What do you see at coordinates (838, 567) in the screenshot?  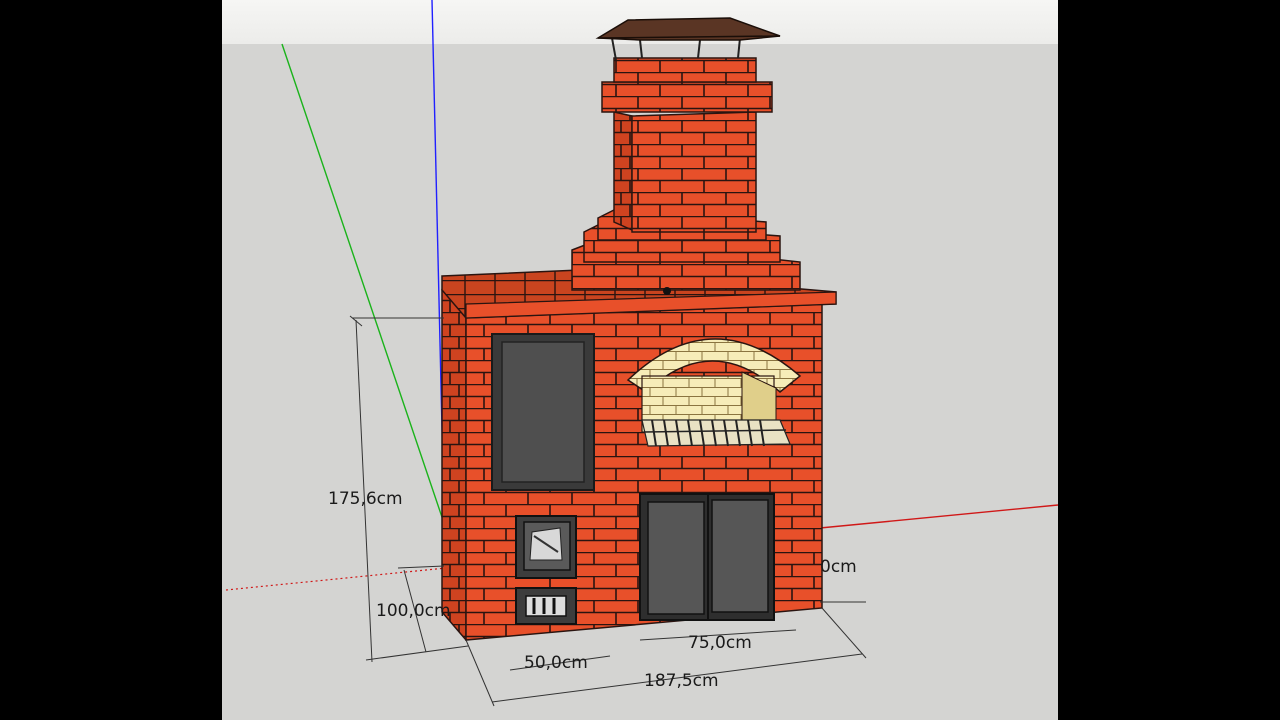 I see `label-side-depth: 0cm` at bounding box center [838, 567].